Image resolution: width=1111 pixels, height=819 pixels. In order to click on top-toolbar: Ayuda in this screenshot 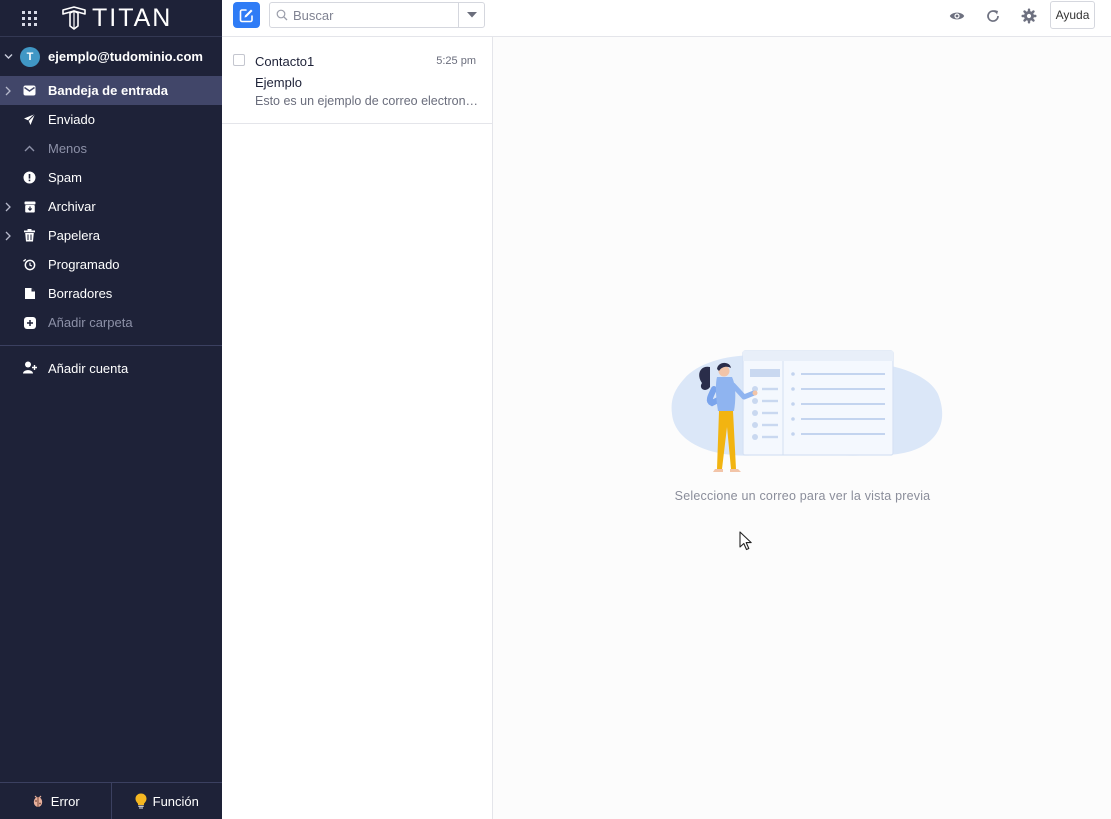, I will do `click(666, 18)`.